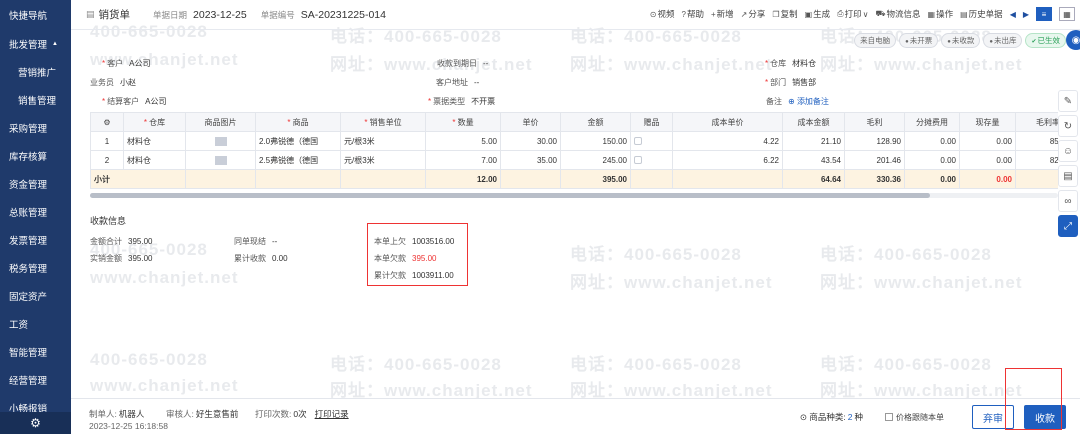 The height and width of the screenshot is (434, 1080). Describe the element at coordinates (332, 414) in the screenshot. I see `print-log-link: 打印记录` at that location.